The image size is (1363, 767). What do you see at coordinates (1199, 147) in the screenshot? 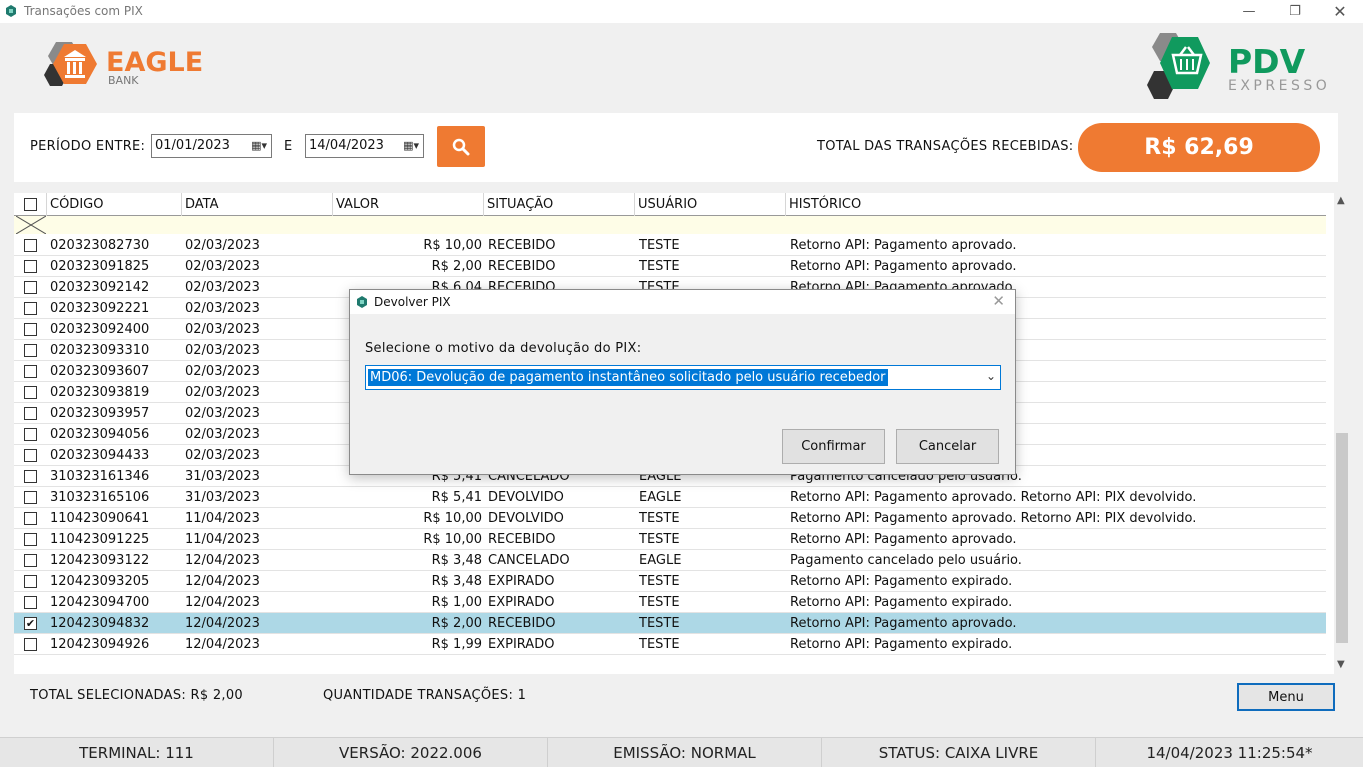
I see `total-received-value: R$ 62,69` at bounding box center [1199, 147].